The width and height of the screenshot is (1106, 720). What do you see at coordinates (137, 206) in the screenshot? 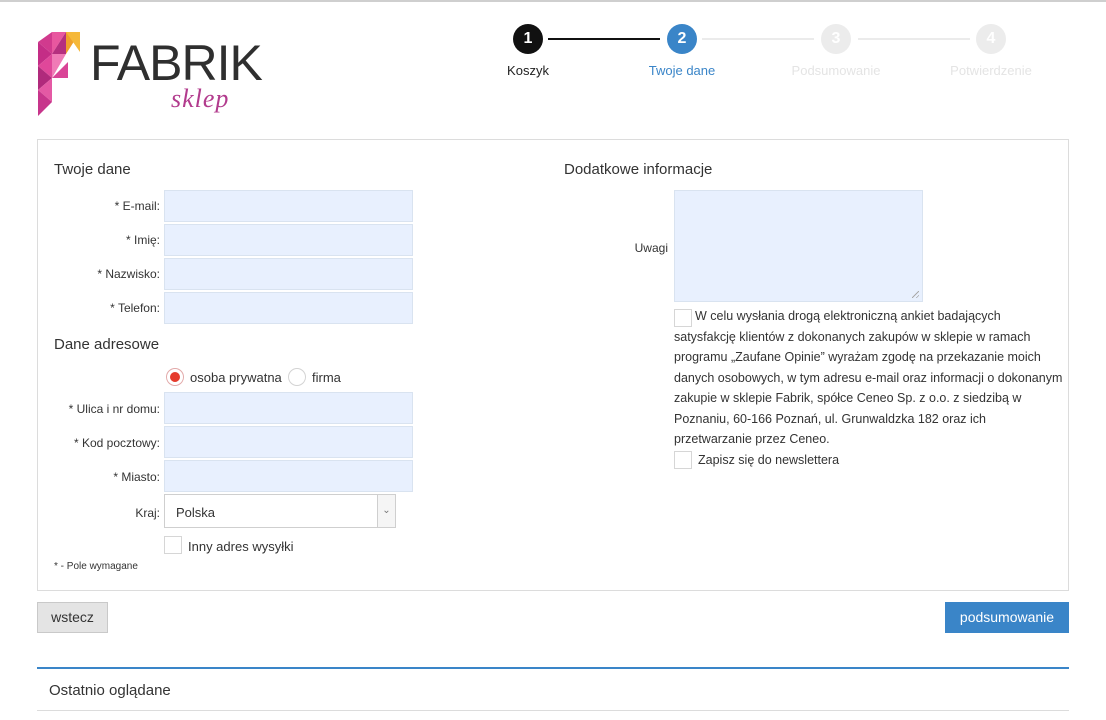
I see `email-label: * E-mail:` at bounding box center [137, 206].